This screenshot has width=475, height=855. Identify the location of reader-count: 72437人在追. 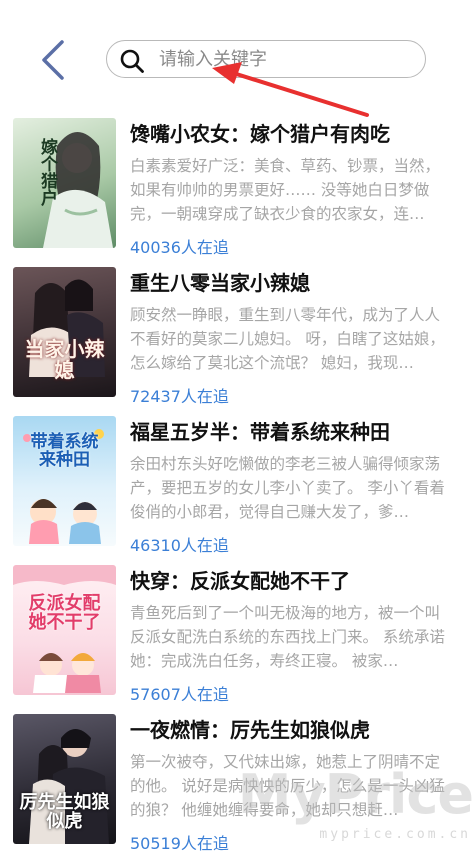
(179, 396).